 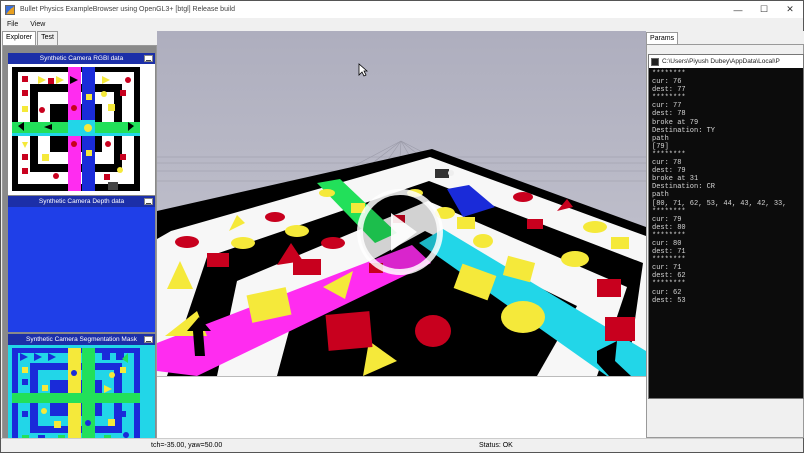 I want to click on close-button: ✕, so click(x=790, y=9).